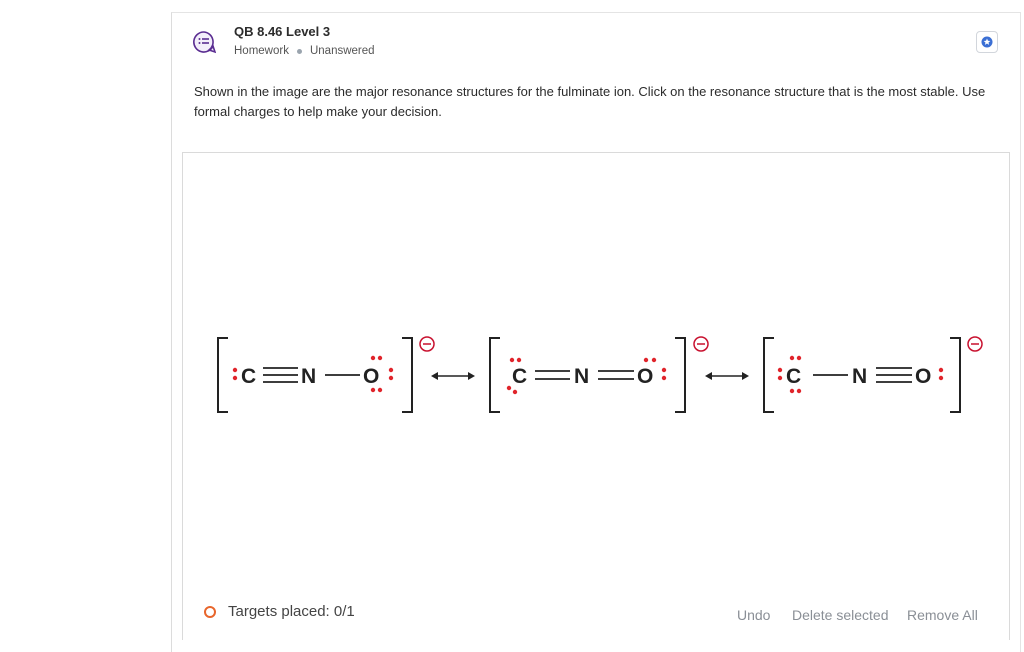  I want to click on resonance-structure-2: C N O, so click(599, 375).